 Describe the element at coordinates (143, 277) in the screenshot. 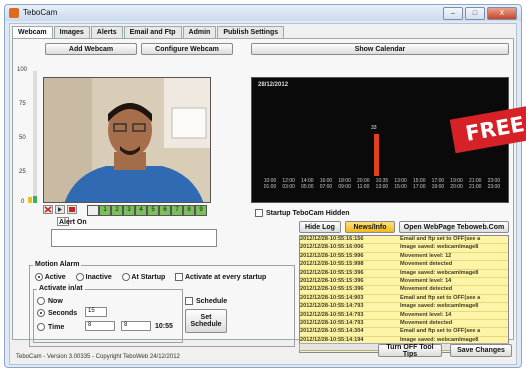

I see `alarm-at-startup-option: At Startup` at that location.